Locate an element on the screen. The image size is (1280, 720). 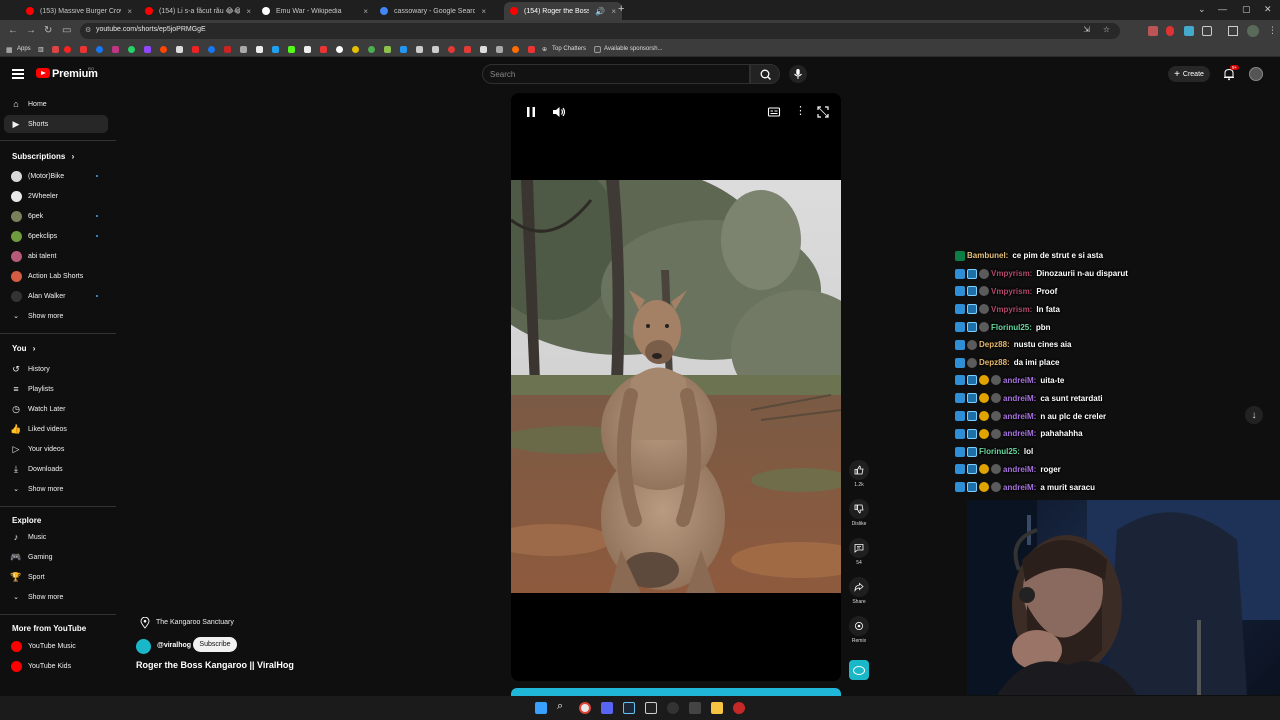
sidebar-item--motor-bike: (Motor)Bike is located at coordinates (56, 176).